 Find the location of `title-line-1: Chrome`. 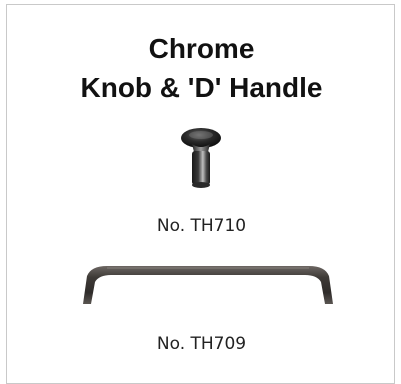

title-line-1: Chrome is located at coordinates (201, 48).